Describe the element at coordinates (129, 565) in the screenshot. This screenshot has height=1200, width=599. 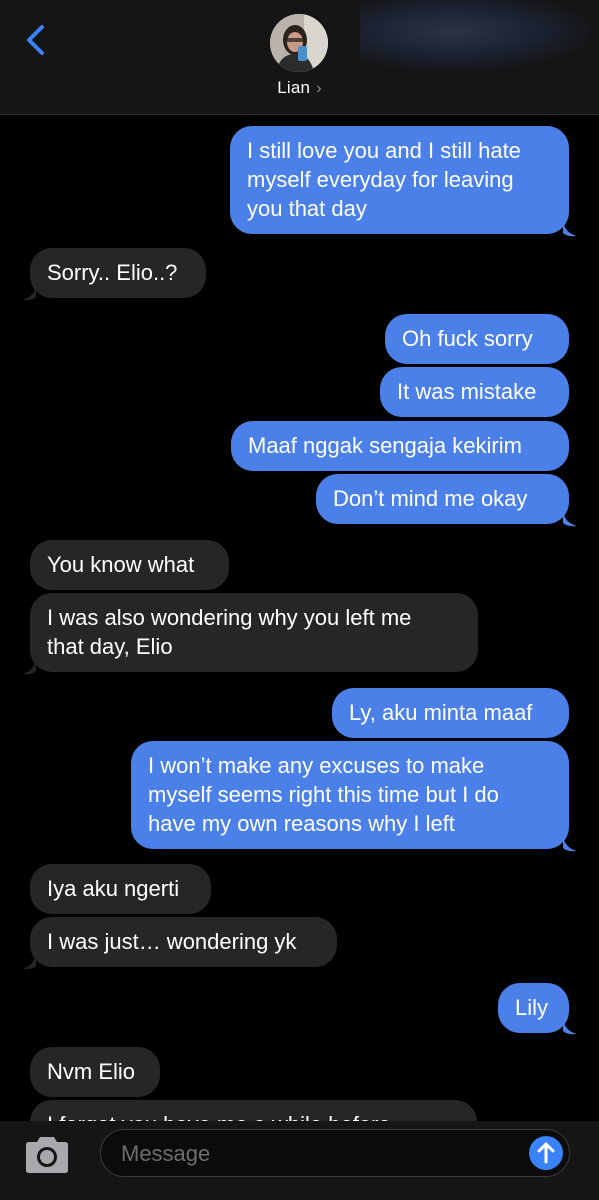
I see `received-message: You know what` at that location.